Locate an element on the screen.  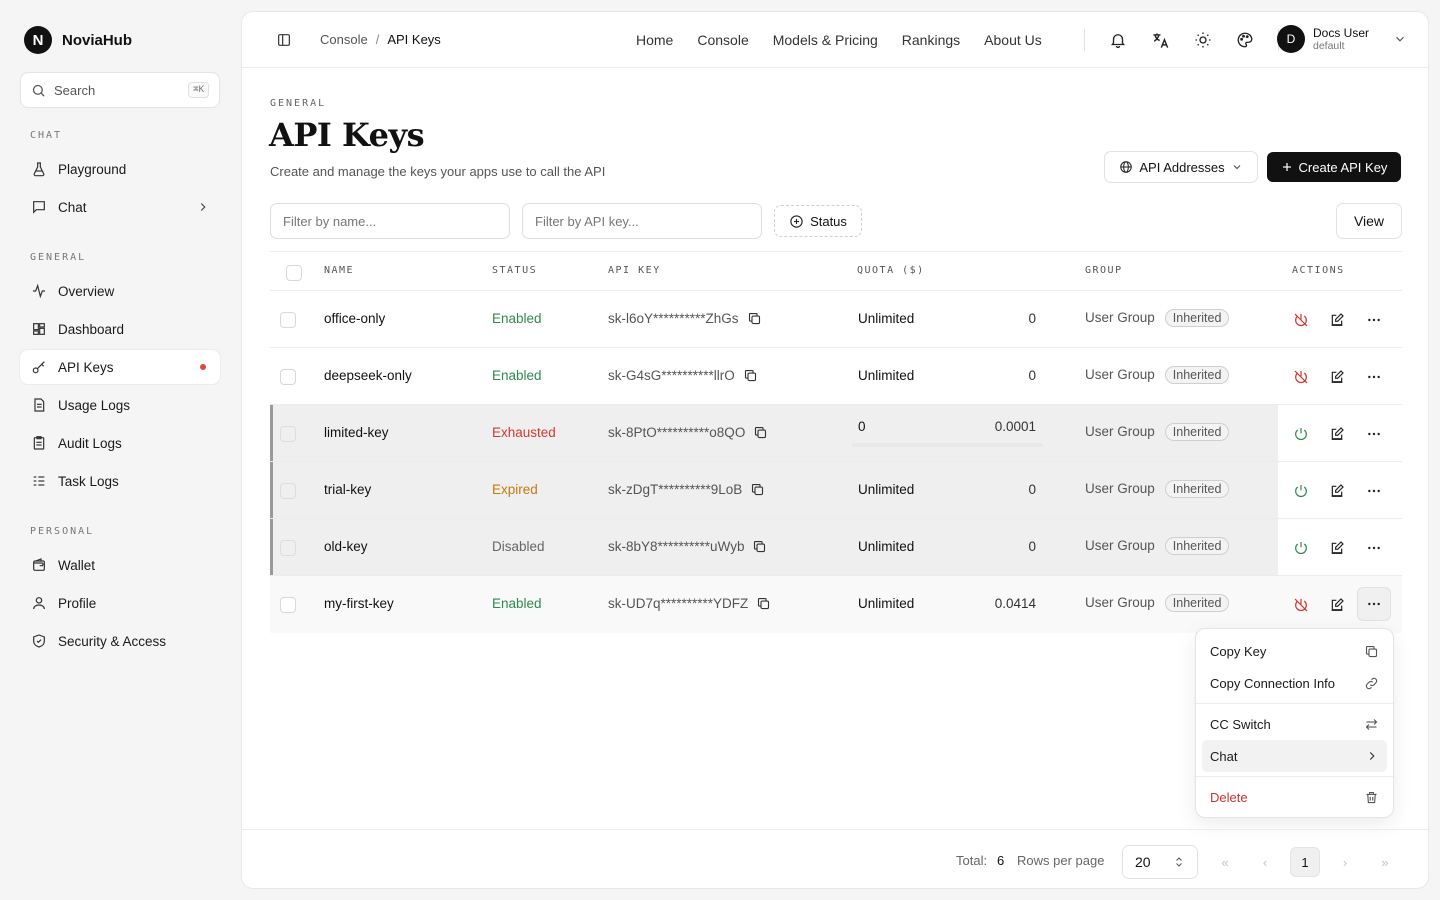
rows-per-page-select: 20 is located at coordinates (1160, 862).